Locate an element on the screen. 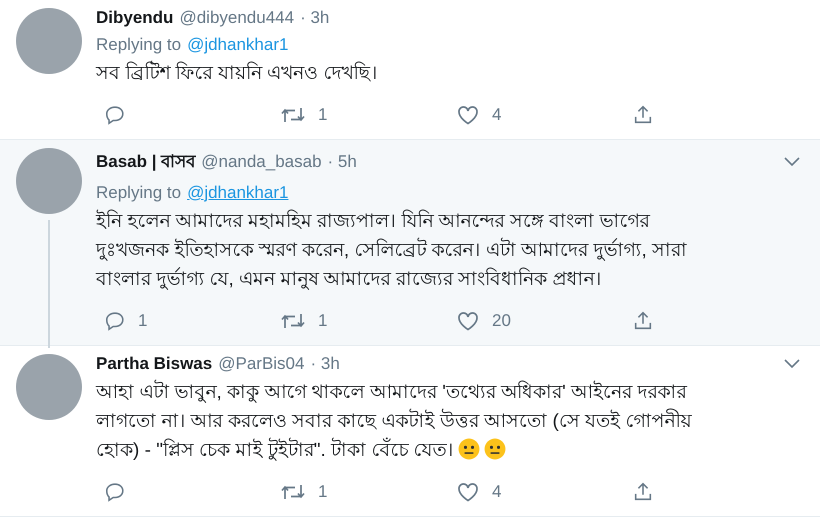 The width and height of the screenshot is (820, 532). user-handle: @dibyendu444 is located at coordinates (236, 18).